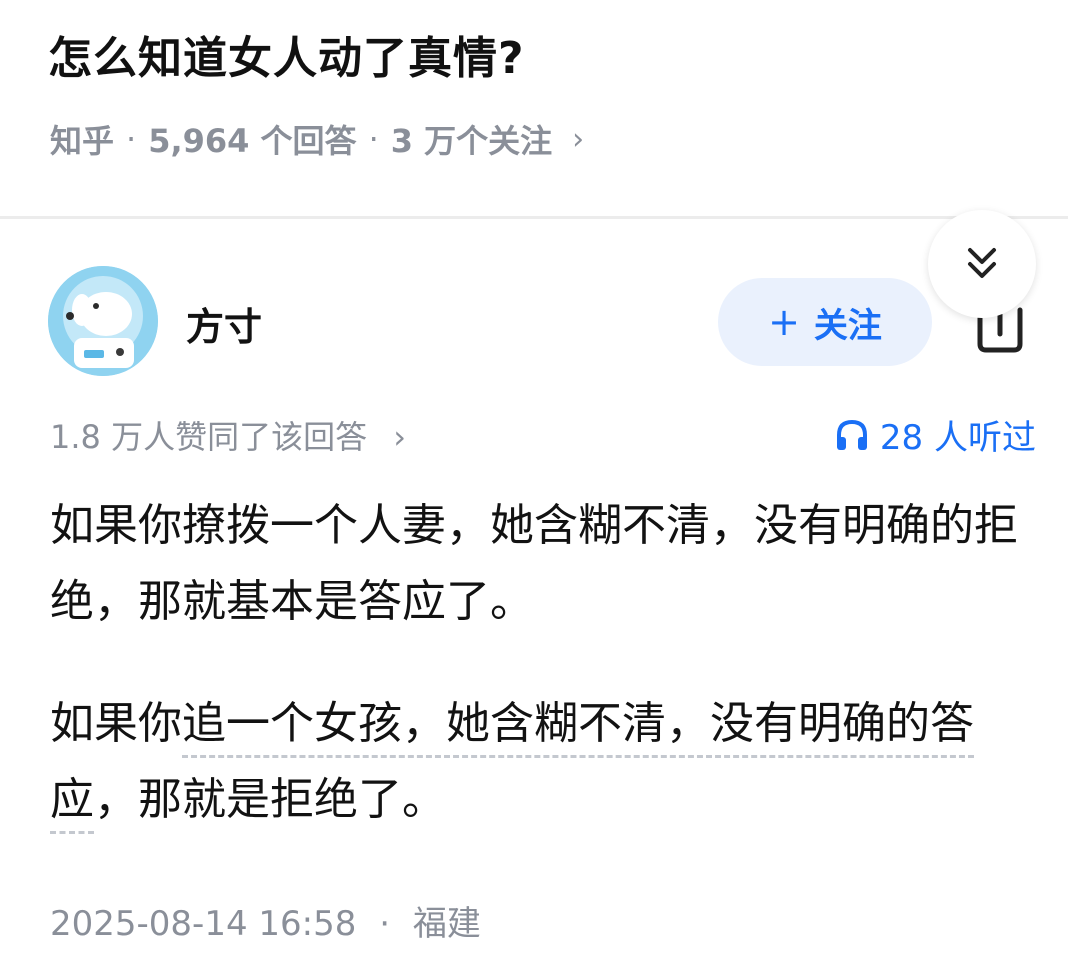 The height and width of the screenshot is (972, 1068). What do you see at coordinates (224, 323) in the screenshot?
I see `author-name: 方寸` at bounding box center [224, 323].